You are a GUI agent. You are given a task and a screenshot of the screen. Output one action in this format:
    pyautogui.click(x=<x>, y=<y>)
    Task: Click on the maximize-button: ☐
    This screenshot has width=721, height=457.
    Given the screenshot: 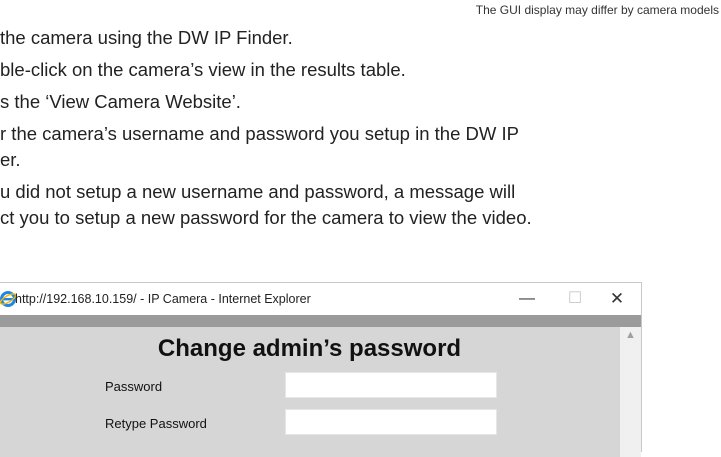 What is the action you would take?
    pyautogui.click(x=575, y=299)
    